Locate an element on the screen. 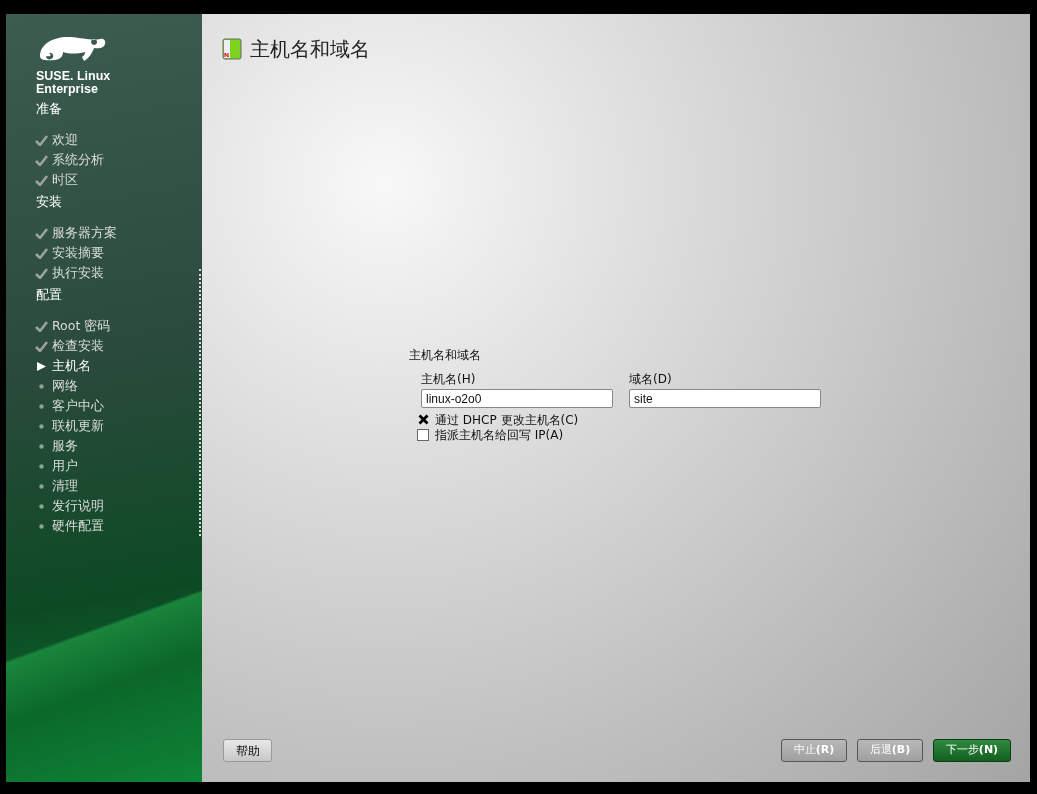 Image resolution: width=1037 pixels, height=794 pixels. step-label: 清理 is located at coordinates (65, 485).